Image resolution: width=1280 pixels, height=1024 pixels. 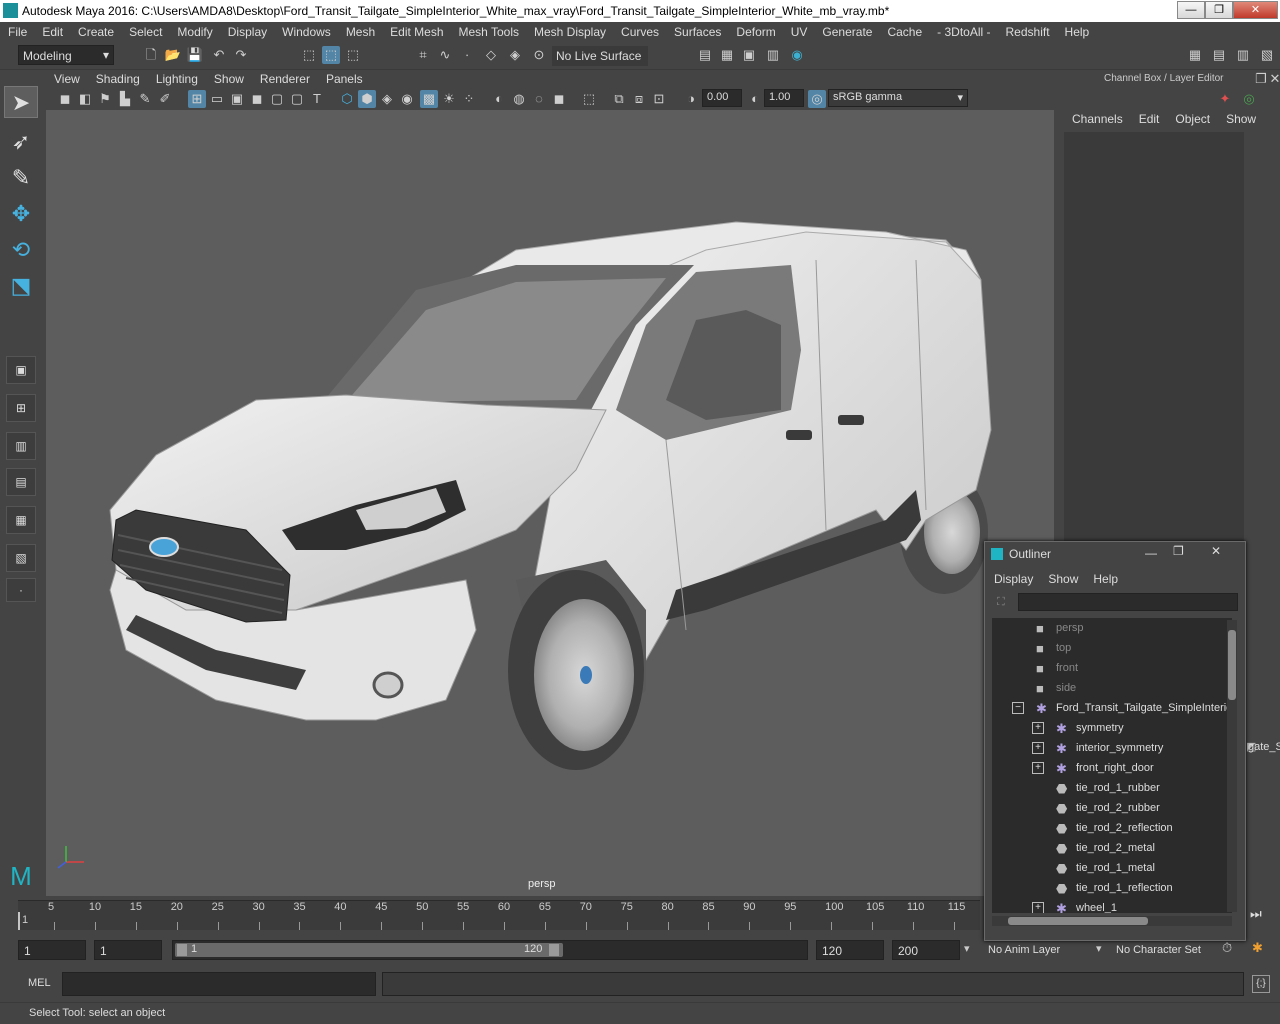 What do you see at coordinates (1112, 828) in the screenshot?
I see `outliner-row: ⬣ tie_rod_2_reflection` at bounding box center [1112, 828].